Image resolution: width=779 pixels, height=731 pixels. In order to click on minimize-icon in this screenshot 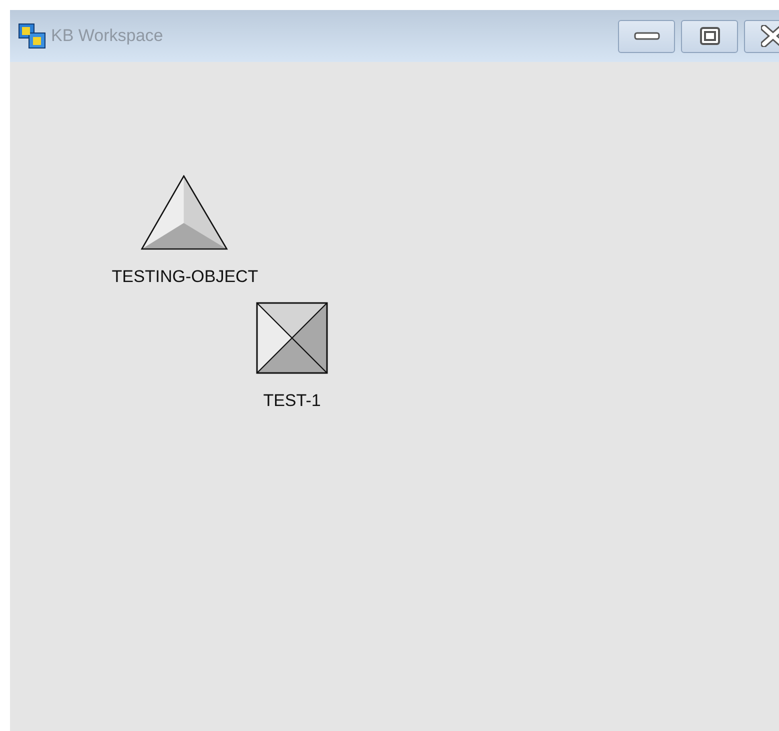, I will do `click(647, 36)`.